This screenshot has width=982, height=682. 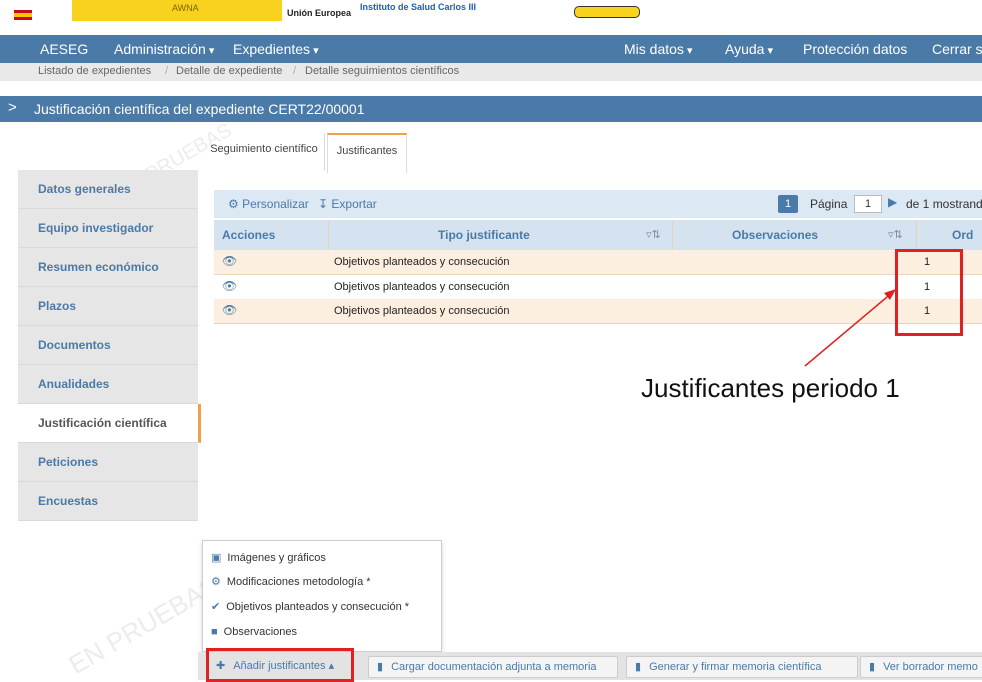 I want to click on sign-memory-button: ▮ Generar y firmar memoria científica, so click(x=742, y=667).